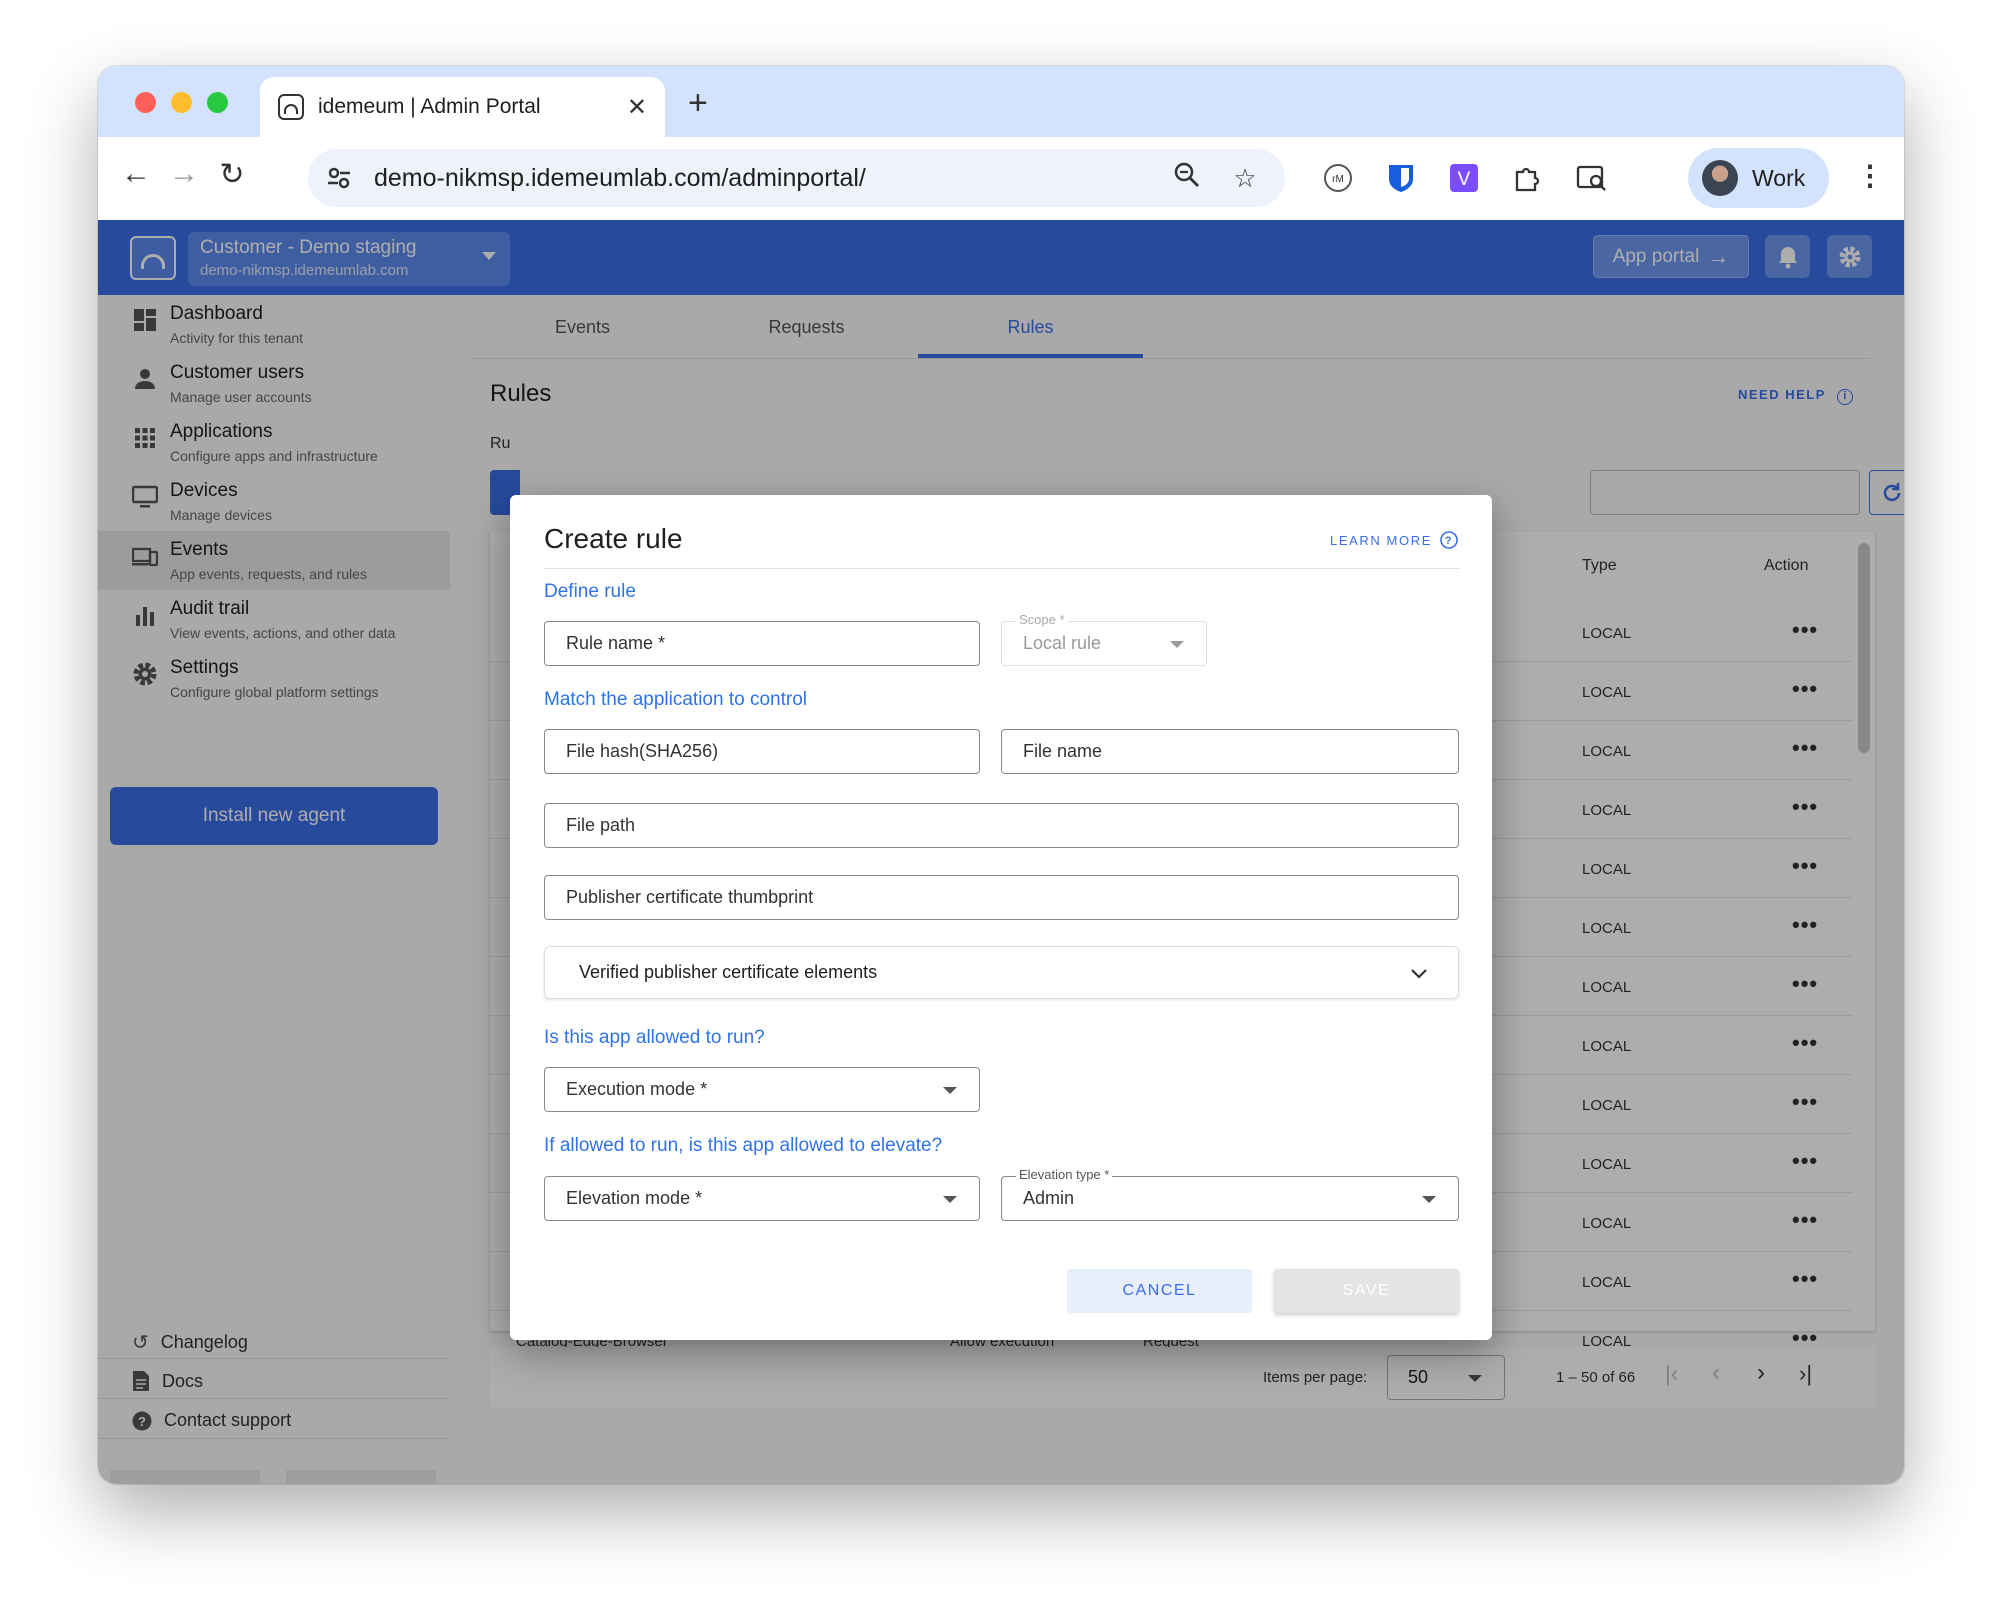 The height and width of the screenshot is (1610, 2000). What do you see at coordinates (1870, 175) in the screenshot?
I see `browser-menu-icon: ⋮` at bounding box center [1870, 175].